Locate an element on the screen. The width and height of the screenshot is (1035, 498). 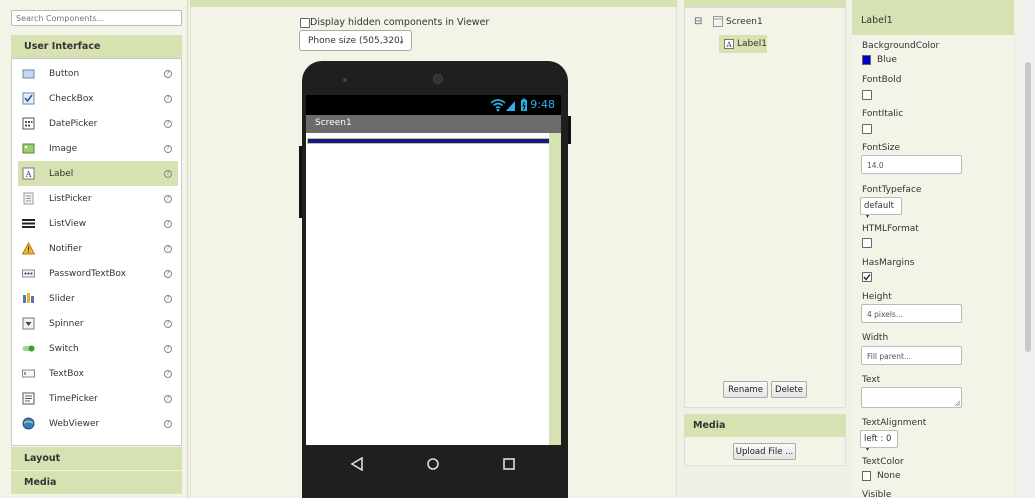
palette-item-listview: ListView? is located at coordinates (98, 223).